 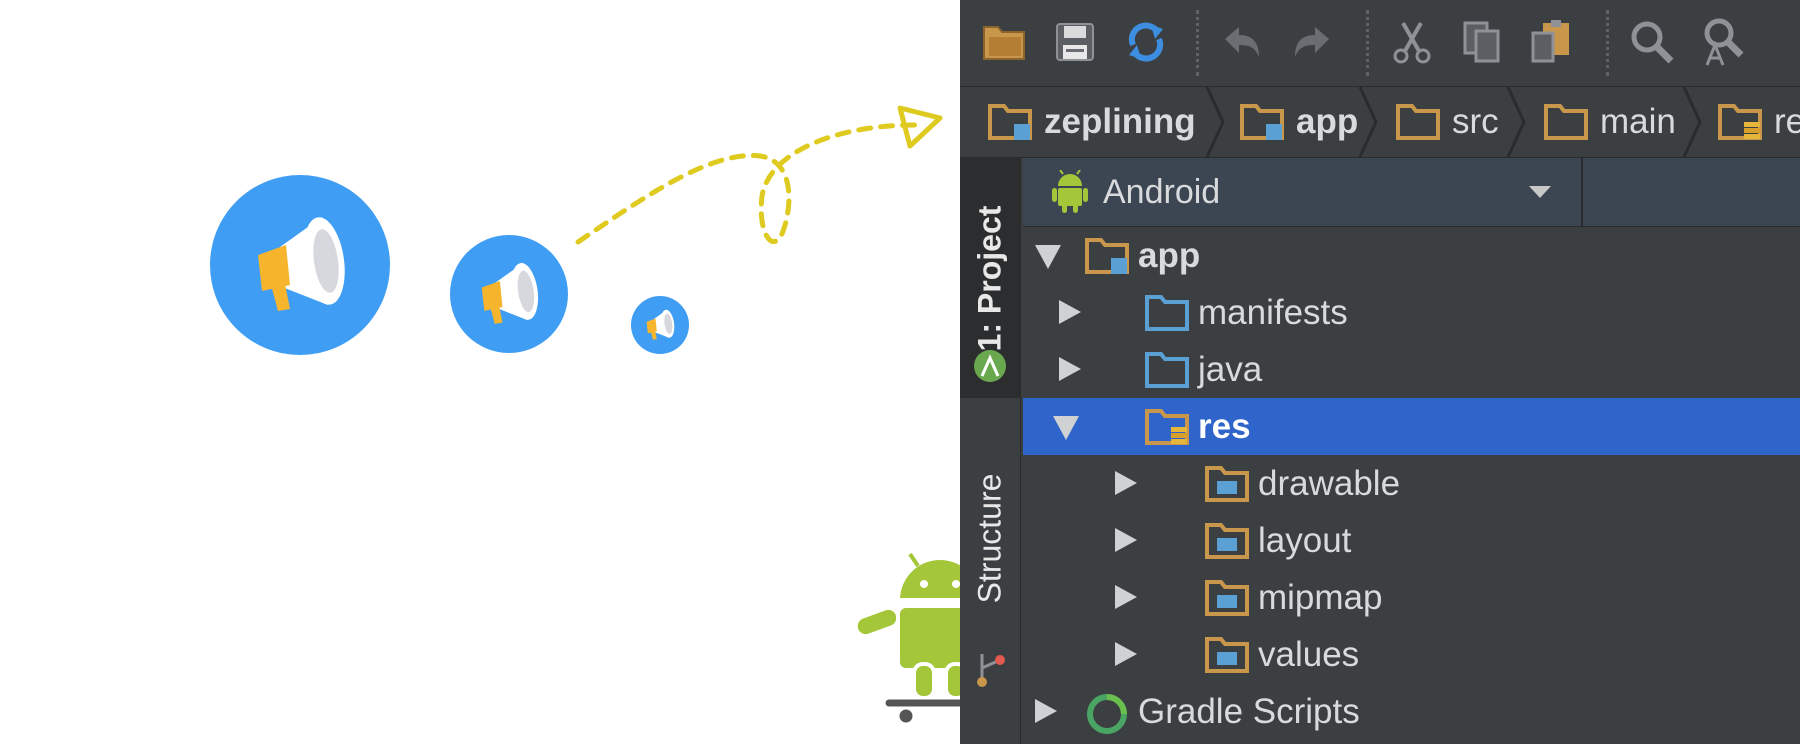 I want to click on tree-row-label: Gradle Scripts, so click(x=1249, y=711).